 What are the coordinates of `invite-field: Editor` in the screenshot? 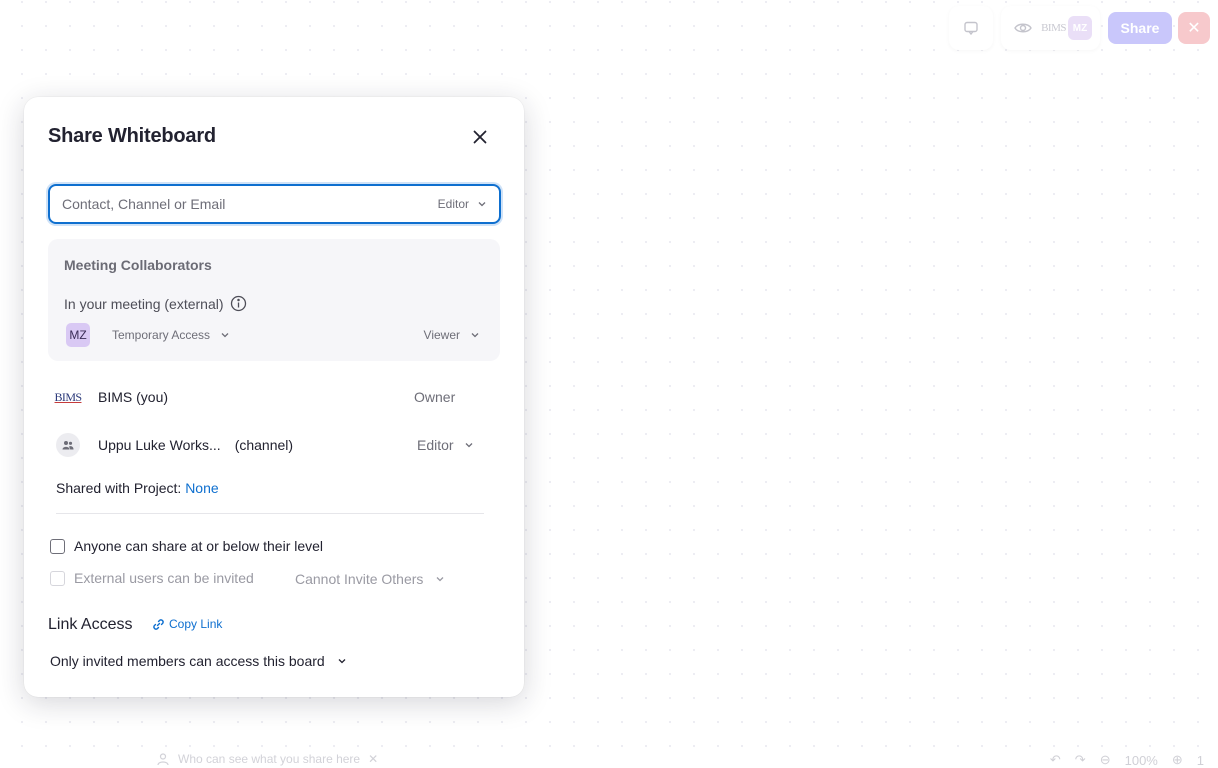 It's located at (274, 204).